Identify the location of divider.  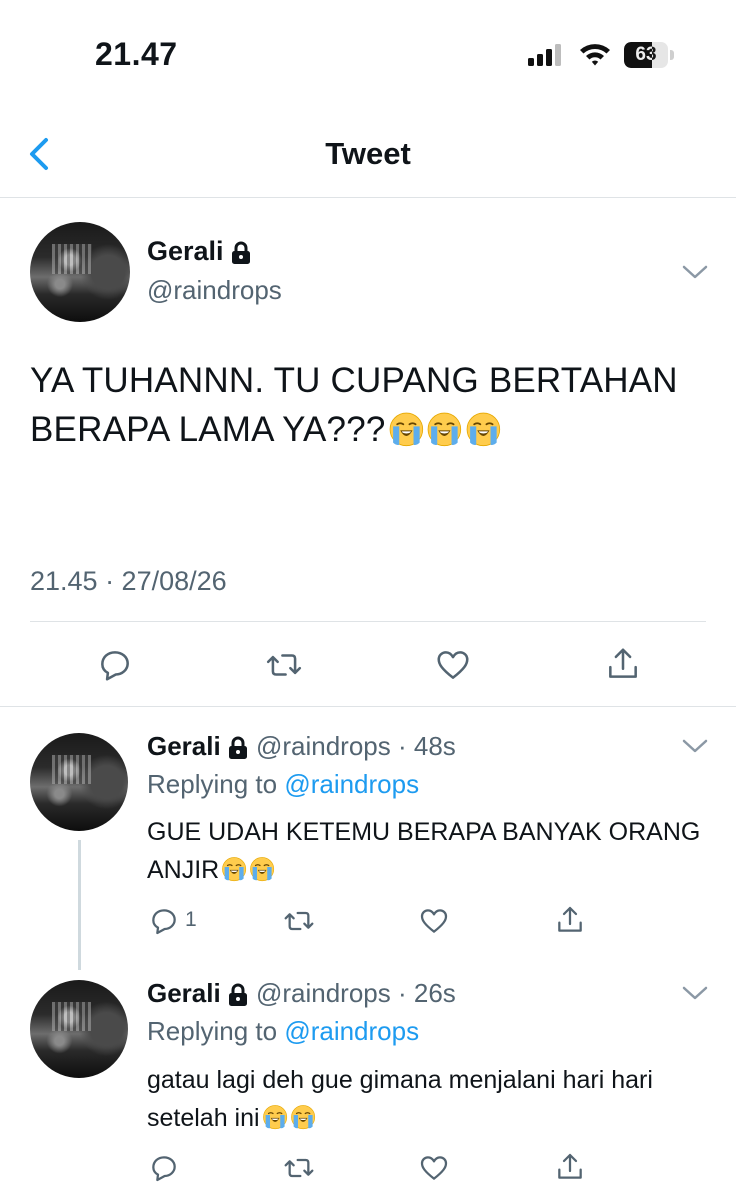
(368, 621).